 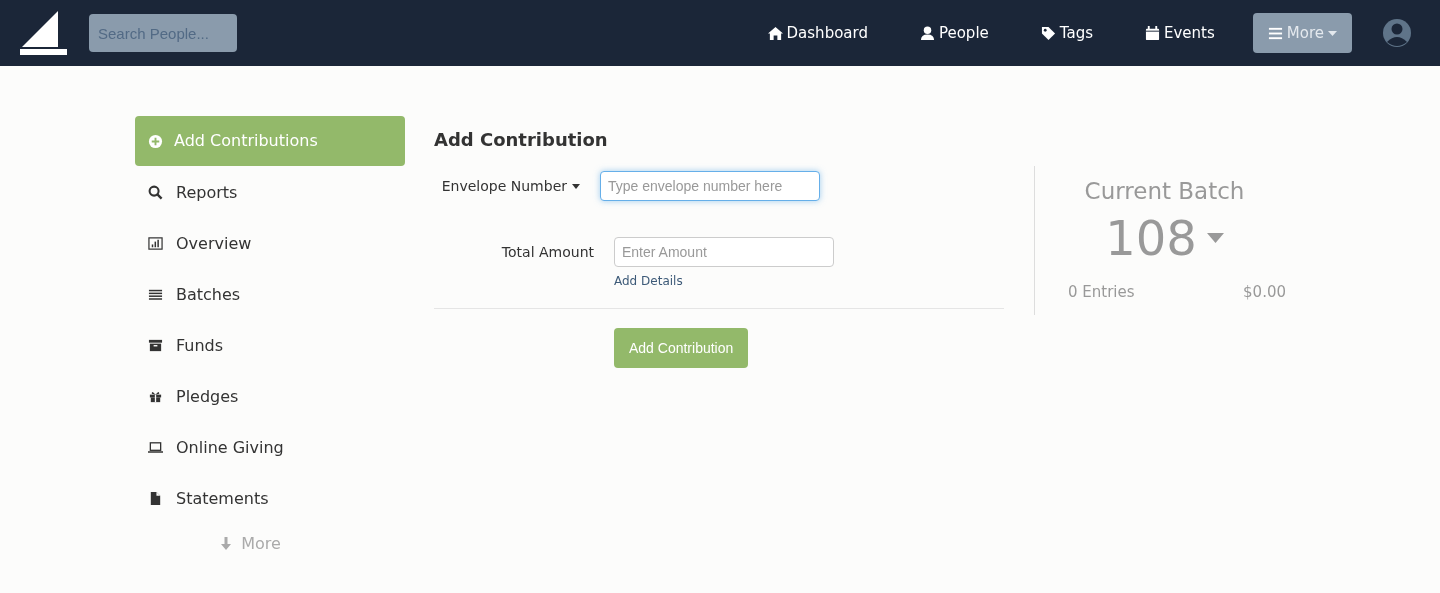 I want to click on nav-link: Events, so click(x=1180, y=33).